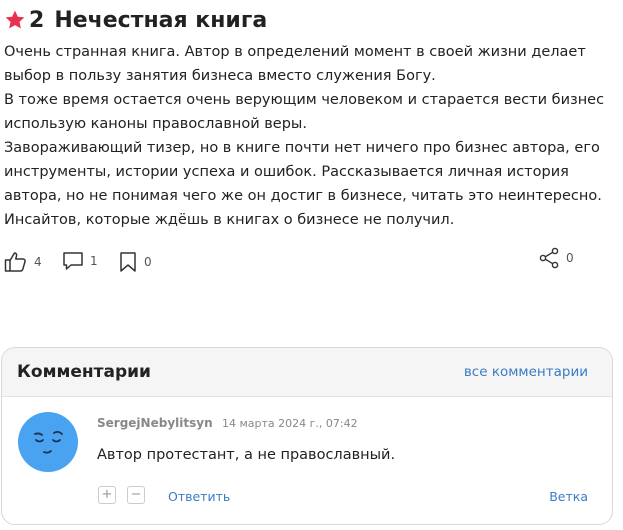 This screenshot has height=530, width=623. What do you see at coordinates (38, 262) in the screenshot?
I see `like-count: 4` at bounding box center [38, 262].